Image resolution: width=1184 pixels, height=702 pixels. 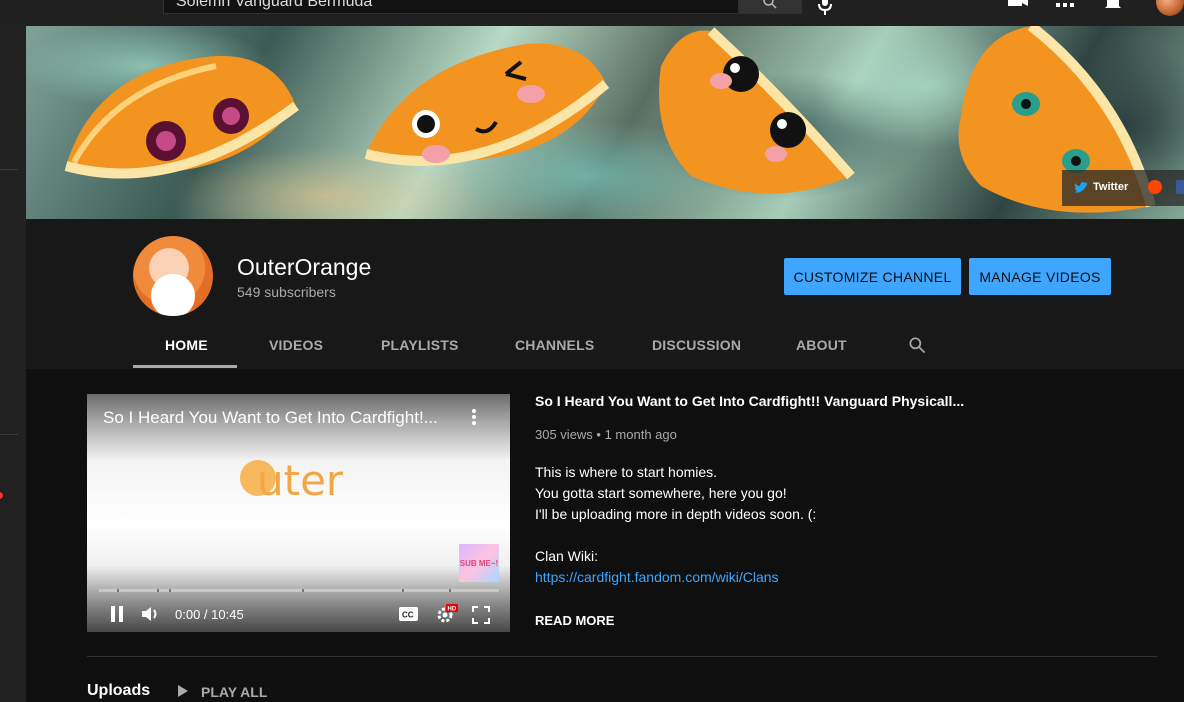 I want to click on masthead: Solemn Vanguard Bermuda, so click(x=592, y=13).